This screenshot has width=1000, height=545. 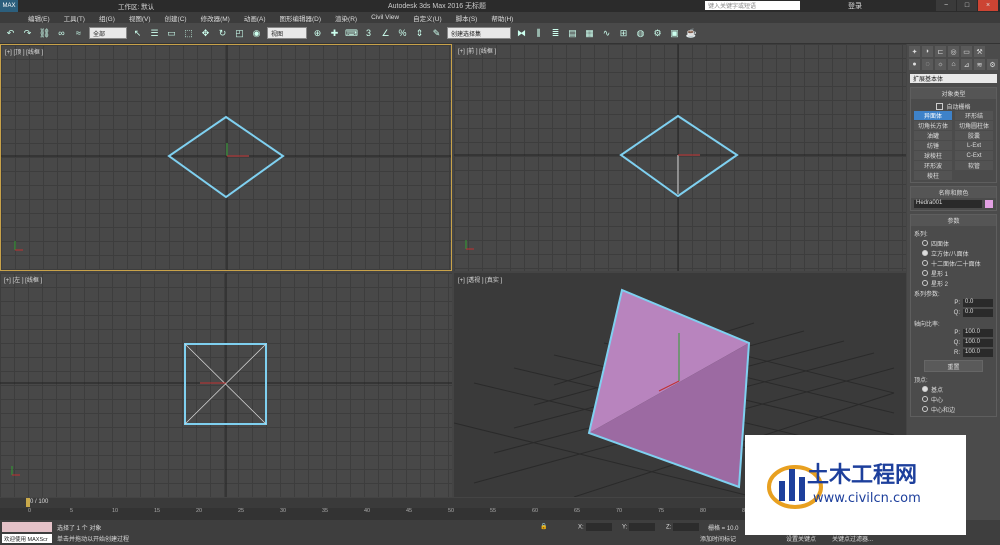 What do you see at coordinates (205, 33) in the screenshot?
I see `move-icon: ✥` at bounding box center [205, 33].